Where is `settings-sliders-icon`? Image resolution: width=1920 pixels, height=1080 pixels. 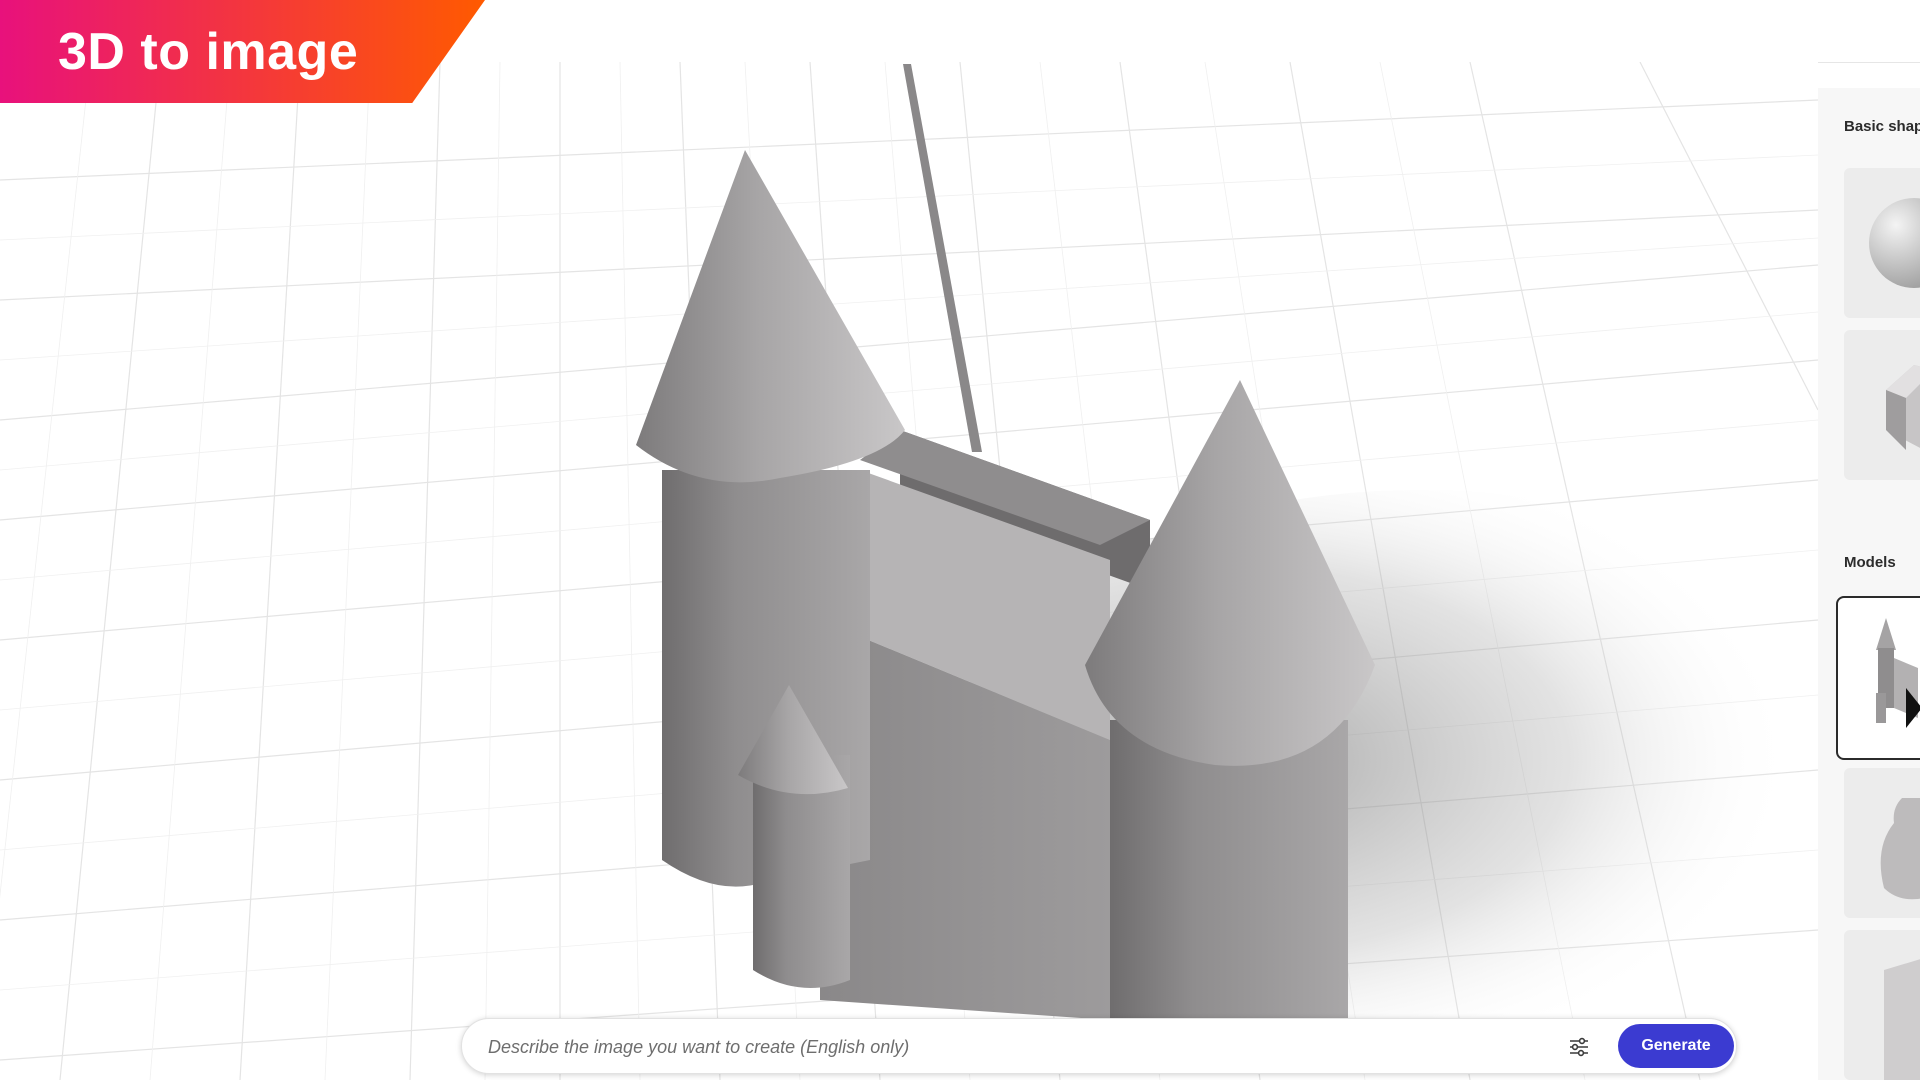
settings-sliders-icon is located at coordinates (1579, 1047).